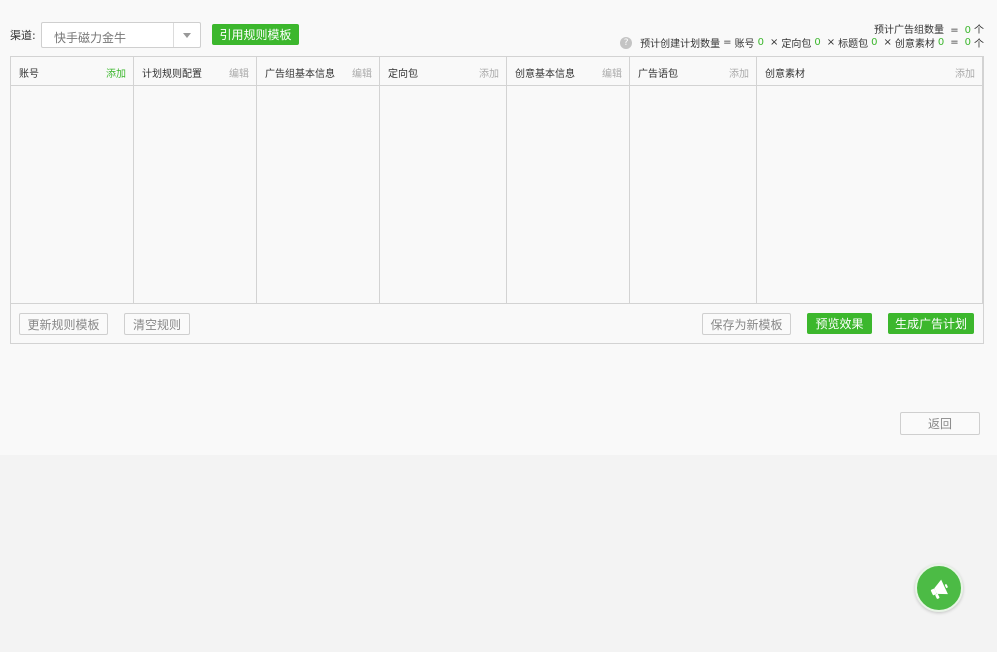  Describe the element at coordinates (869, 71) in the screenshot. I see `column-header: 创意素材 添加` at that location.